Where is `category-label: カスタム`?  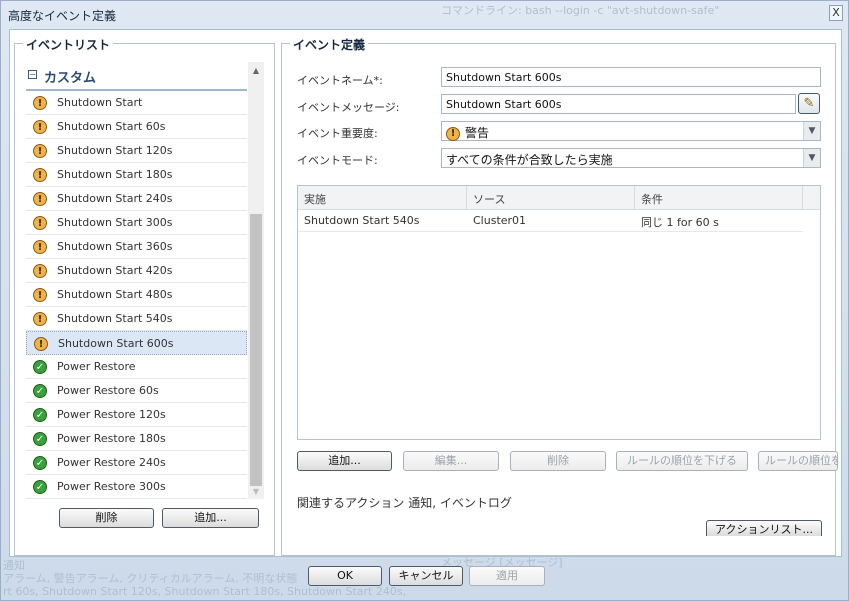
category-label: カスタム is located at coordinates (70, 78).